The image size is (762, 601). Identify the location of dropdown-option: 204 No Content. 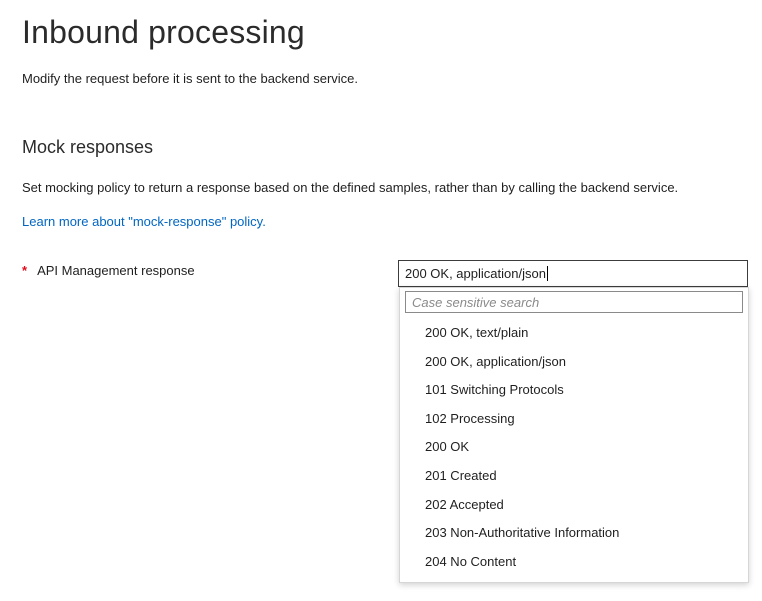
(574, 562).